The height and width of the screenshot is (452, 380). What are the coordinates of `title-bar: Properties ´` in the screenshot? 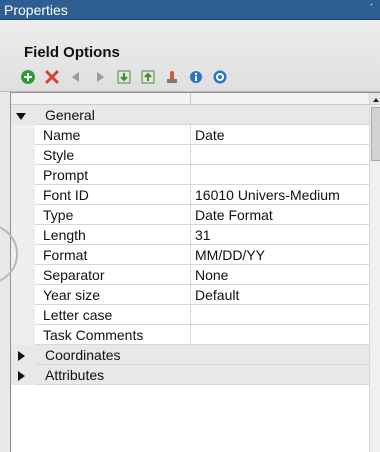 It's located at (190, 10).